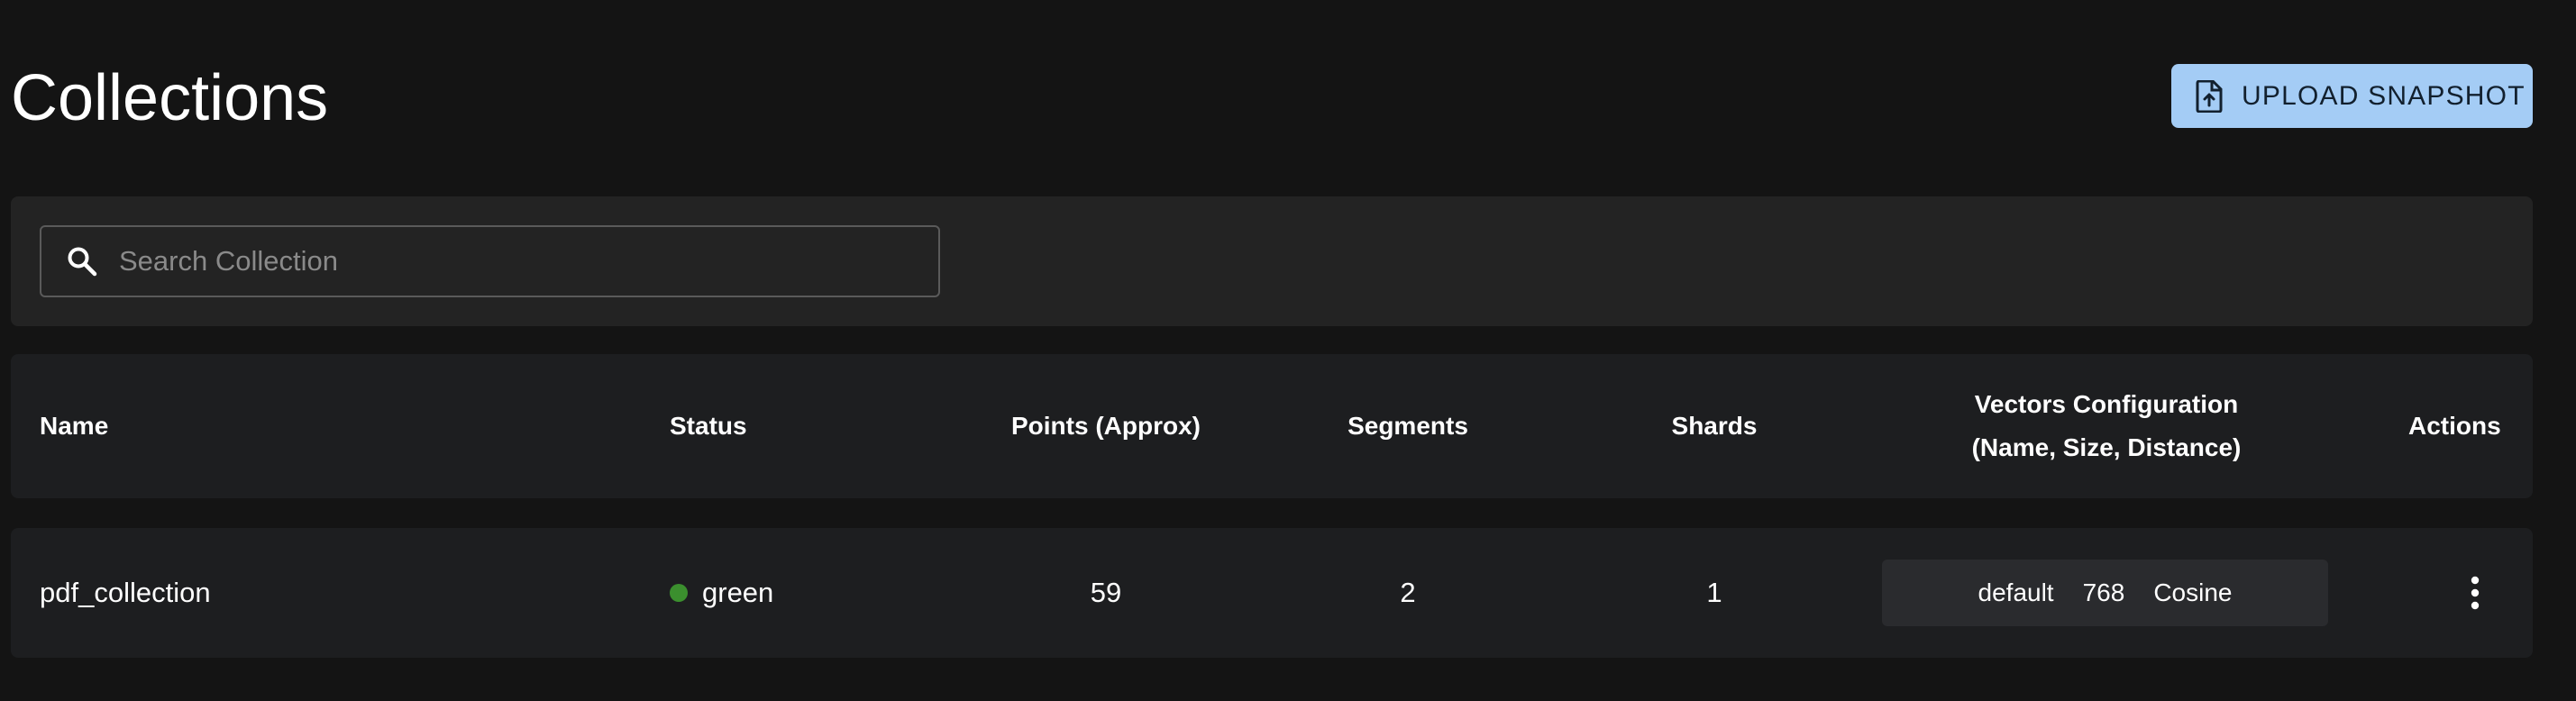 Image resolution: width=2576 pixels, height=701 pixels. What do you see at coordinates (738, 592) in the screenshot?
I see `status-text: green` at bounding box center [738, 592].